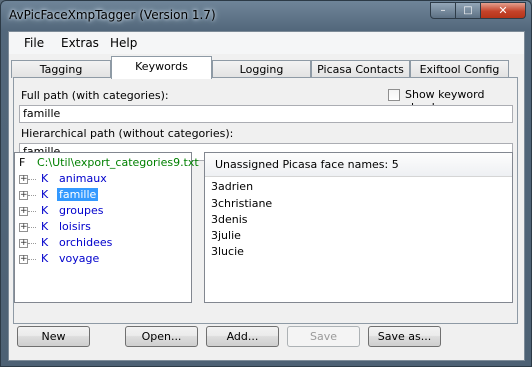  What do you see at coordinates (78, 194) in the screenshot?
I see `node-label-selected: famille` at bounding box center [78, 194].